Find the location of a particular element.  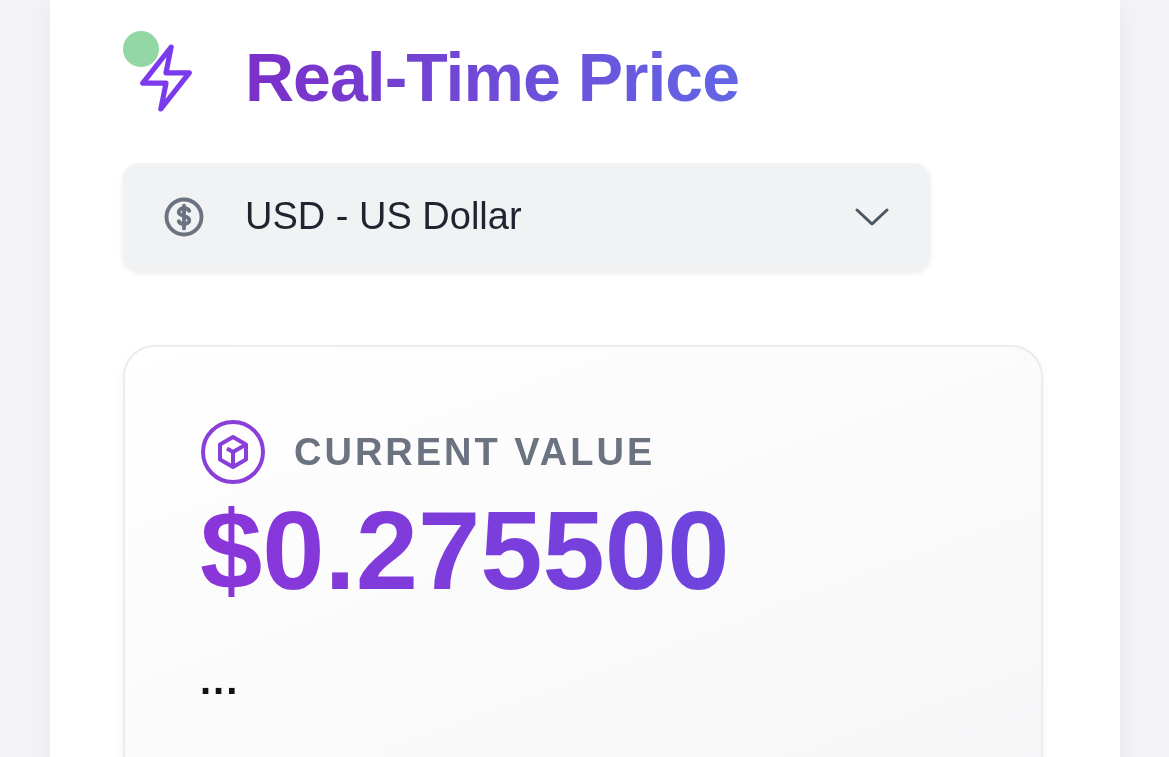

dollar-circle-icon is located at coordinates (184, 216).